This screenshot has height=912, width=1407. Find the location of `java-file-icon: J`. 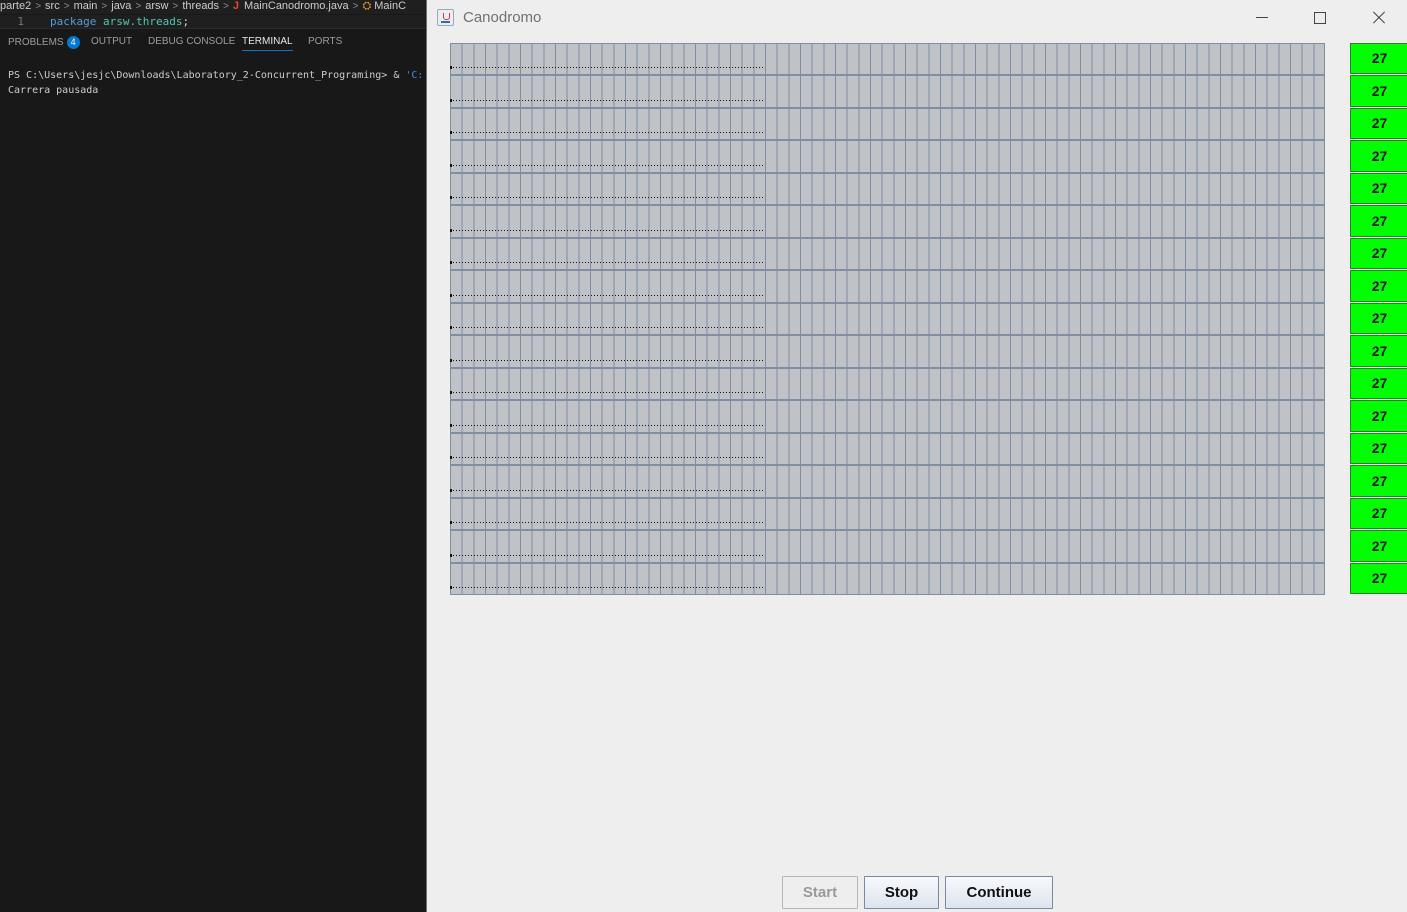

java-file-icon: J is located at coordinates (236, 6).